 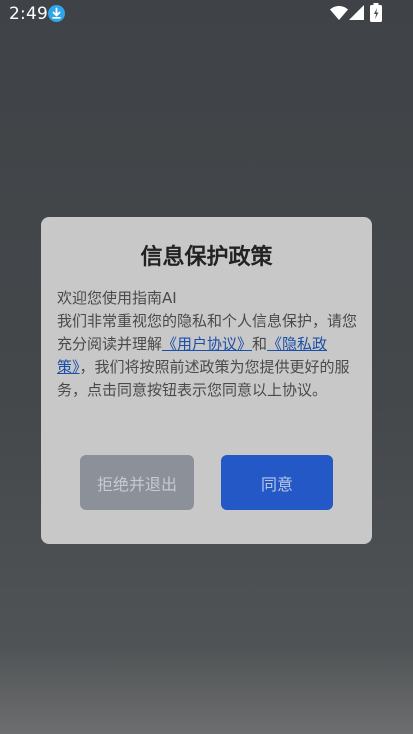 I want to click on user-agreement-link: 《用户协议》, so click(x=207, y=344).